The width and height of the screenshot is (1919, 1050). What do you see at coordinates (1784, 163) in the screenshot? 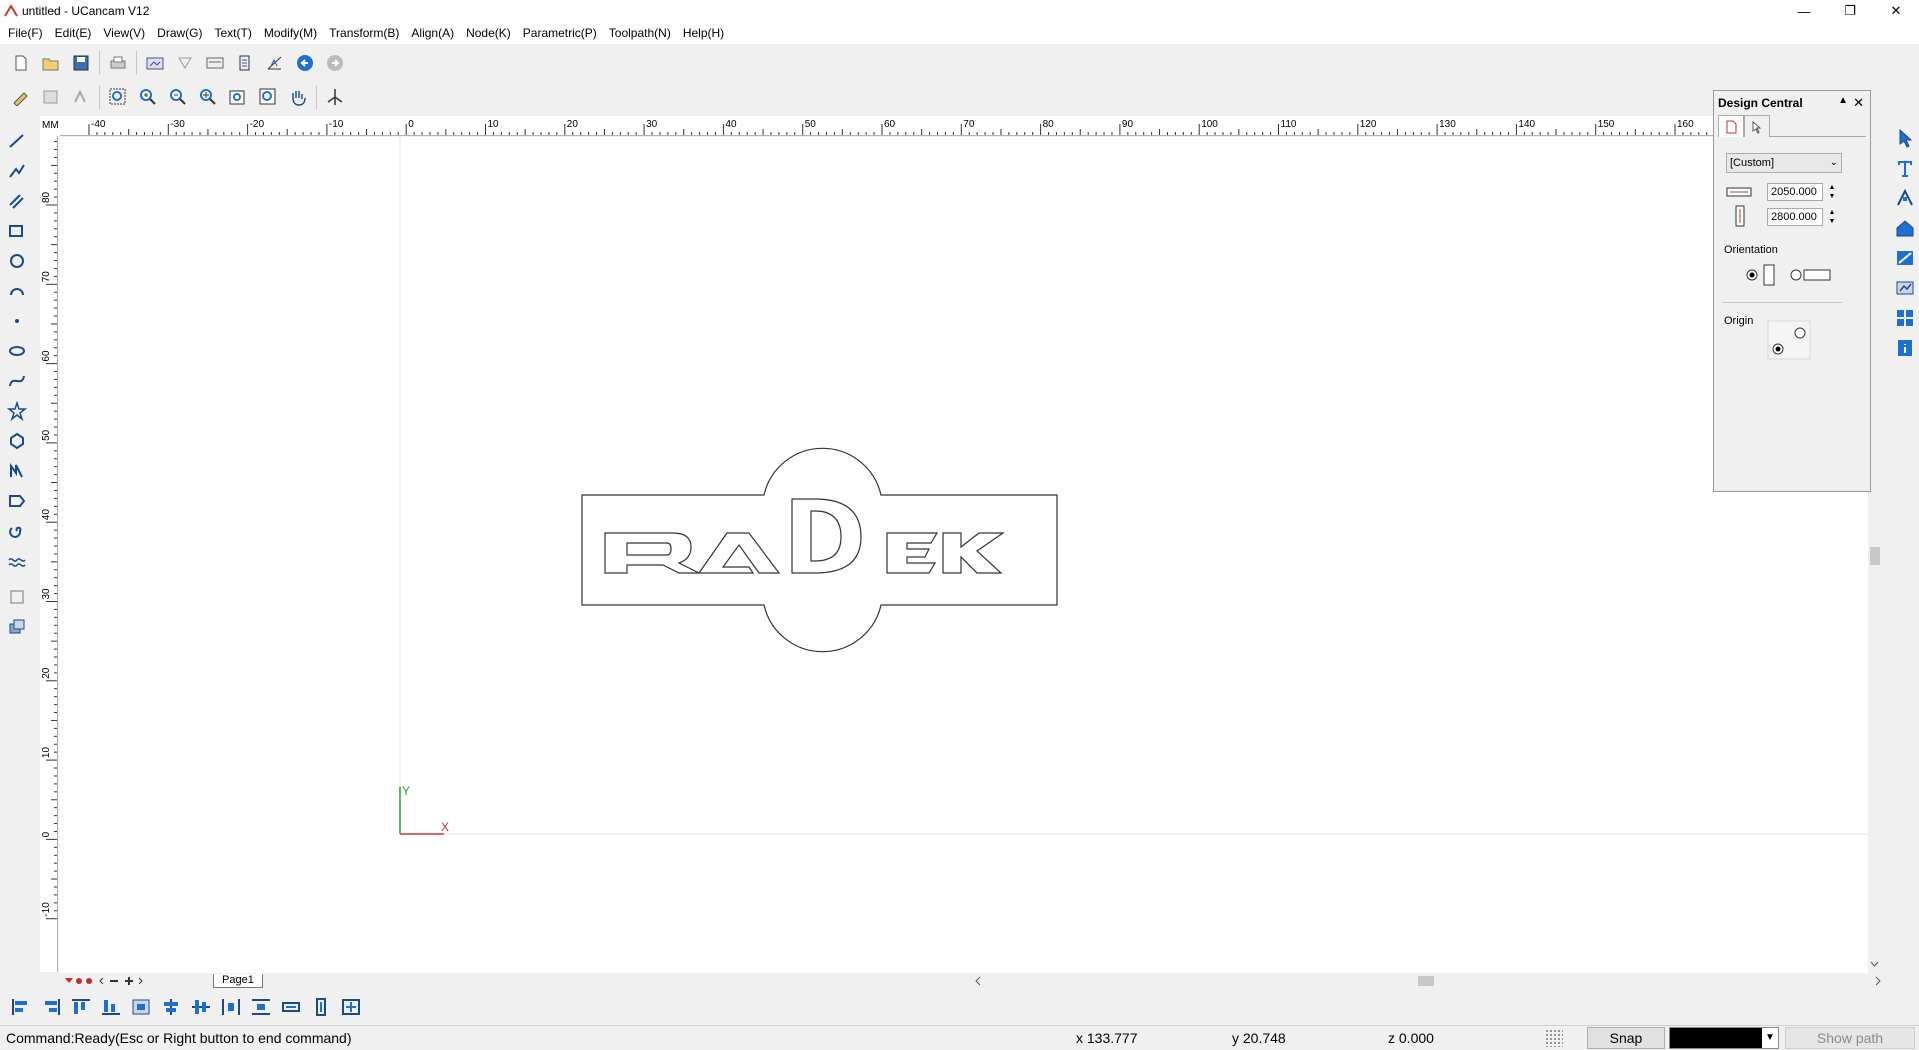
I see `page-preset-select: [Custom] ⌄` at bounding box center [1784, 163].